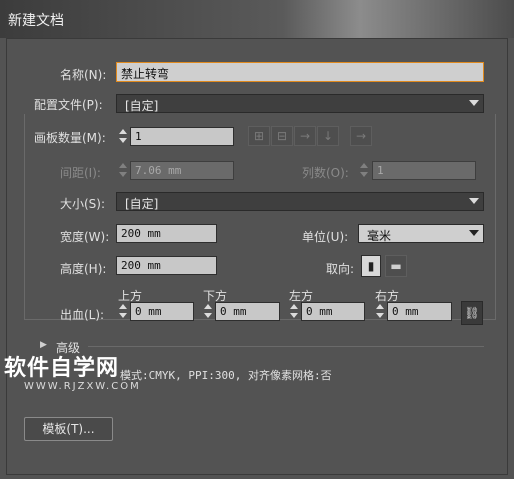 The width and height of the screenshot is (514, 479). Describe the element at coordinates (43, 345) in the screenshot. I see `disclosure-triangle-icon: ▶` at that location.